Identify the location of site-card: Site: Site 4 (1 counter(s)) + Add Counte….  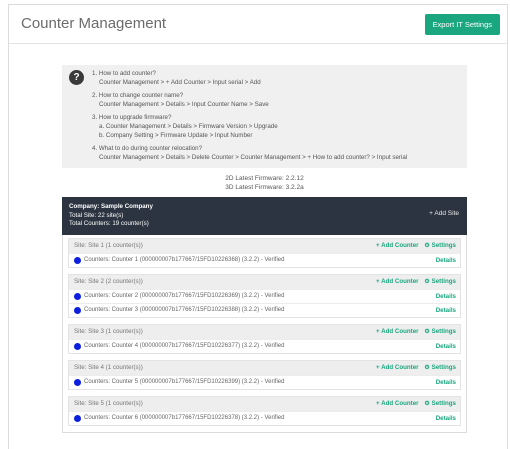
(264, 375).